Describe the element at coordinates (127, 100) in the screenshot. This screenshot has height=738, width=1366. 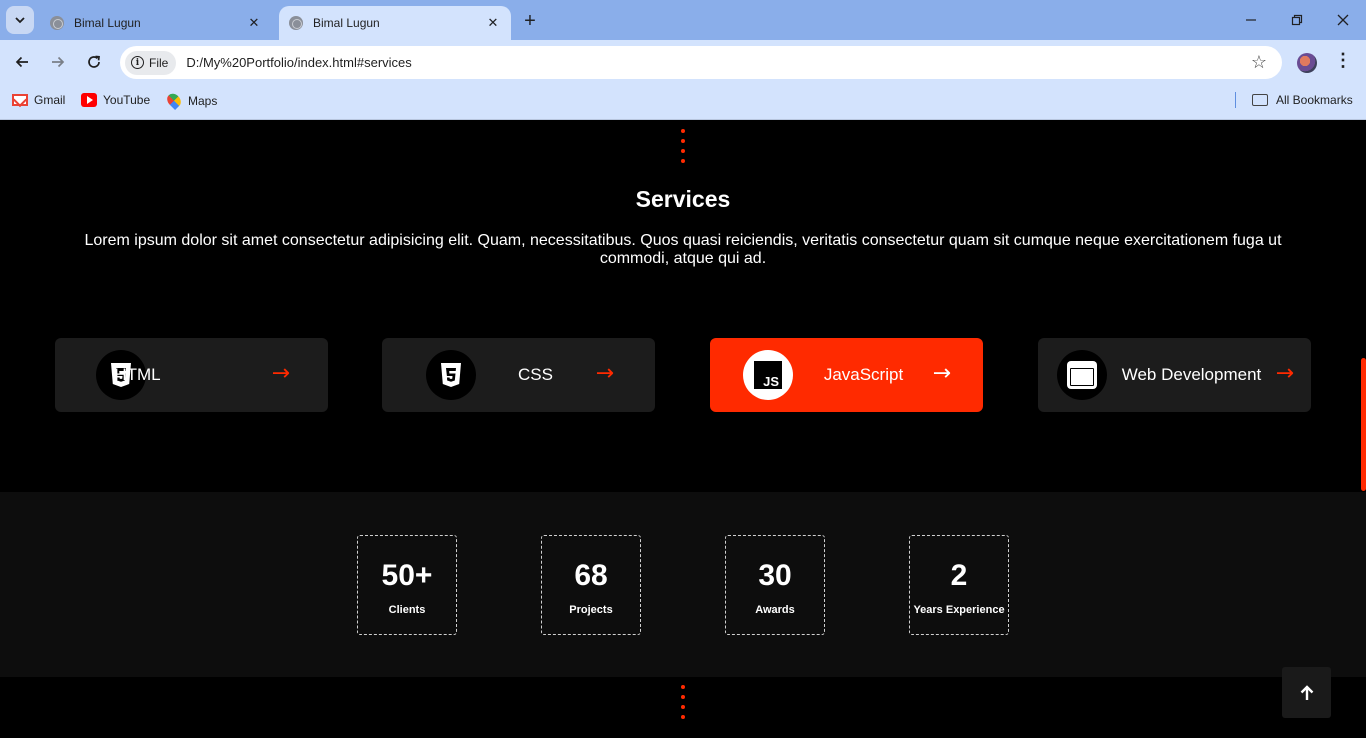
I see `bookmark-label: YouTube` at that location.